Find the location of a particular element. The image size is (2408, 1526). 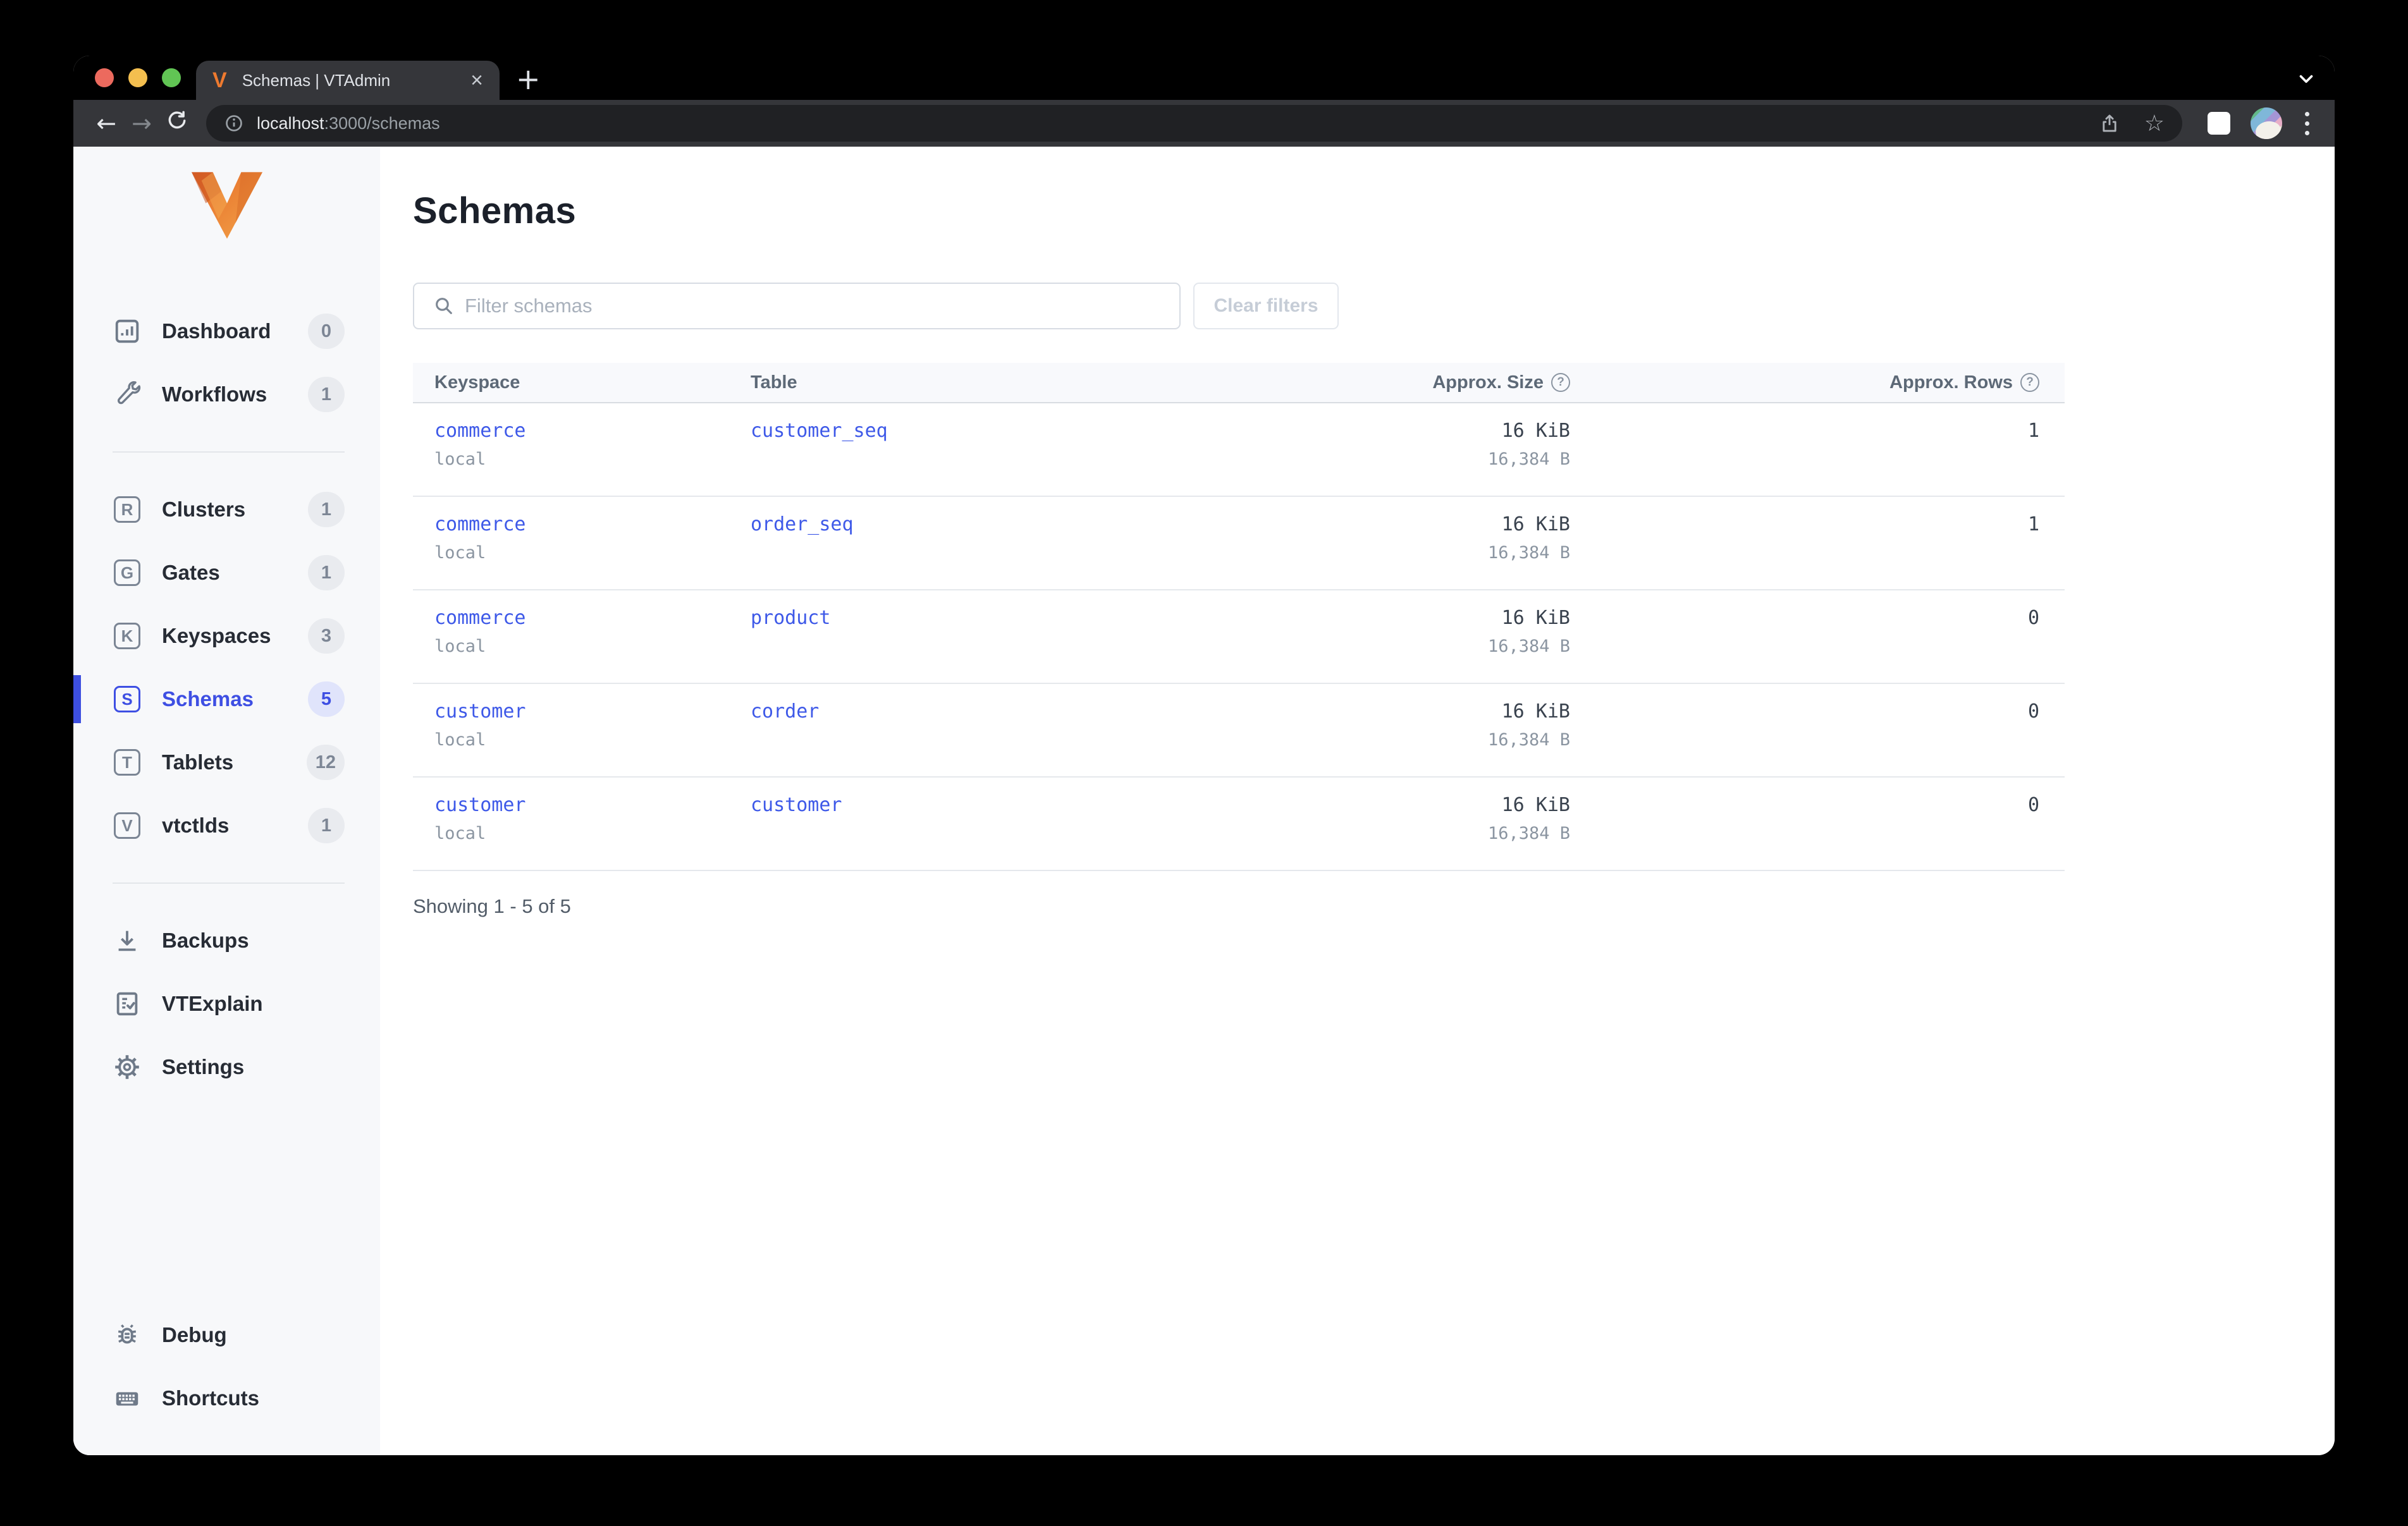

browser-toolbar: ← → localhost:3000/schemas ☆ is located at coordinates (1204, 123).